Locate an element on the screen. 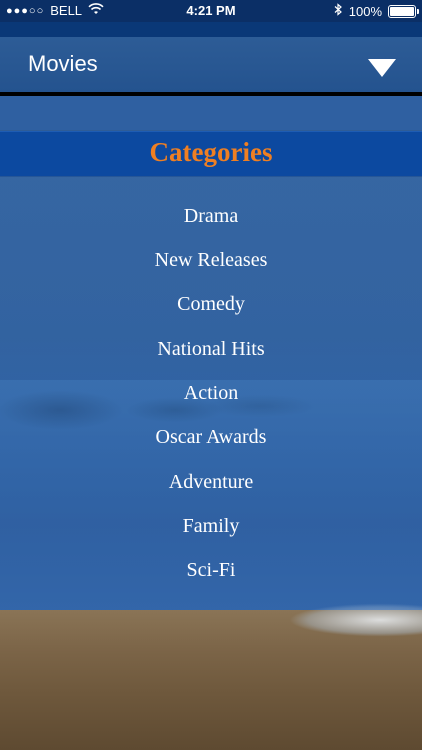 This screenshot has width=422, height=750. battery-percent: 100% is located at coordinates (365, 11).